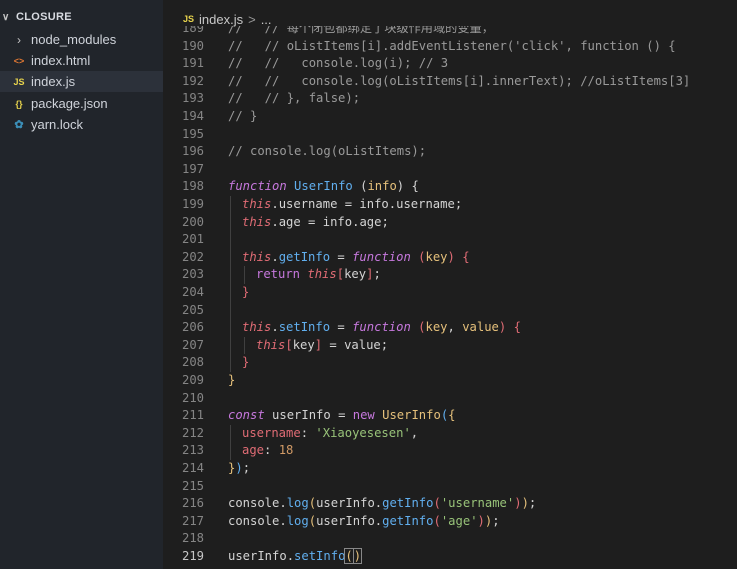 This screenshot has width=737, height=569. I want to click on code-line: 197, so click(192, 168).